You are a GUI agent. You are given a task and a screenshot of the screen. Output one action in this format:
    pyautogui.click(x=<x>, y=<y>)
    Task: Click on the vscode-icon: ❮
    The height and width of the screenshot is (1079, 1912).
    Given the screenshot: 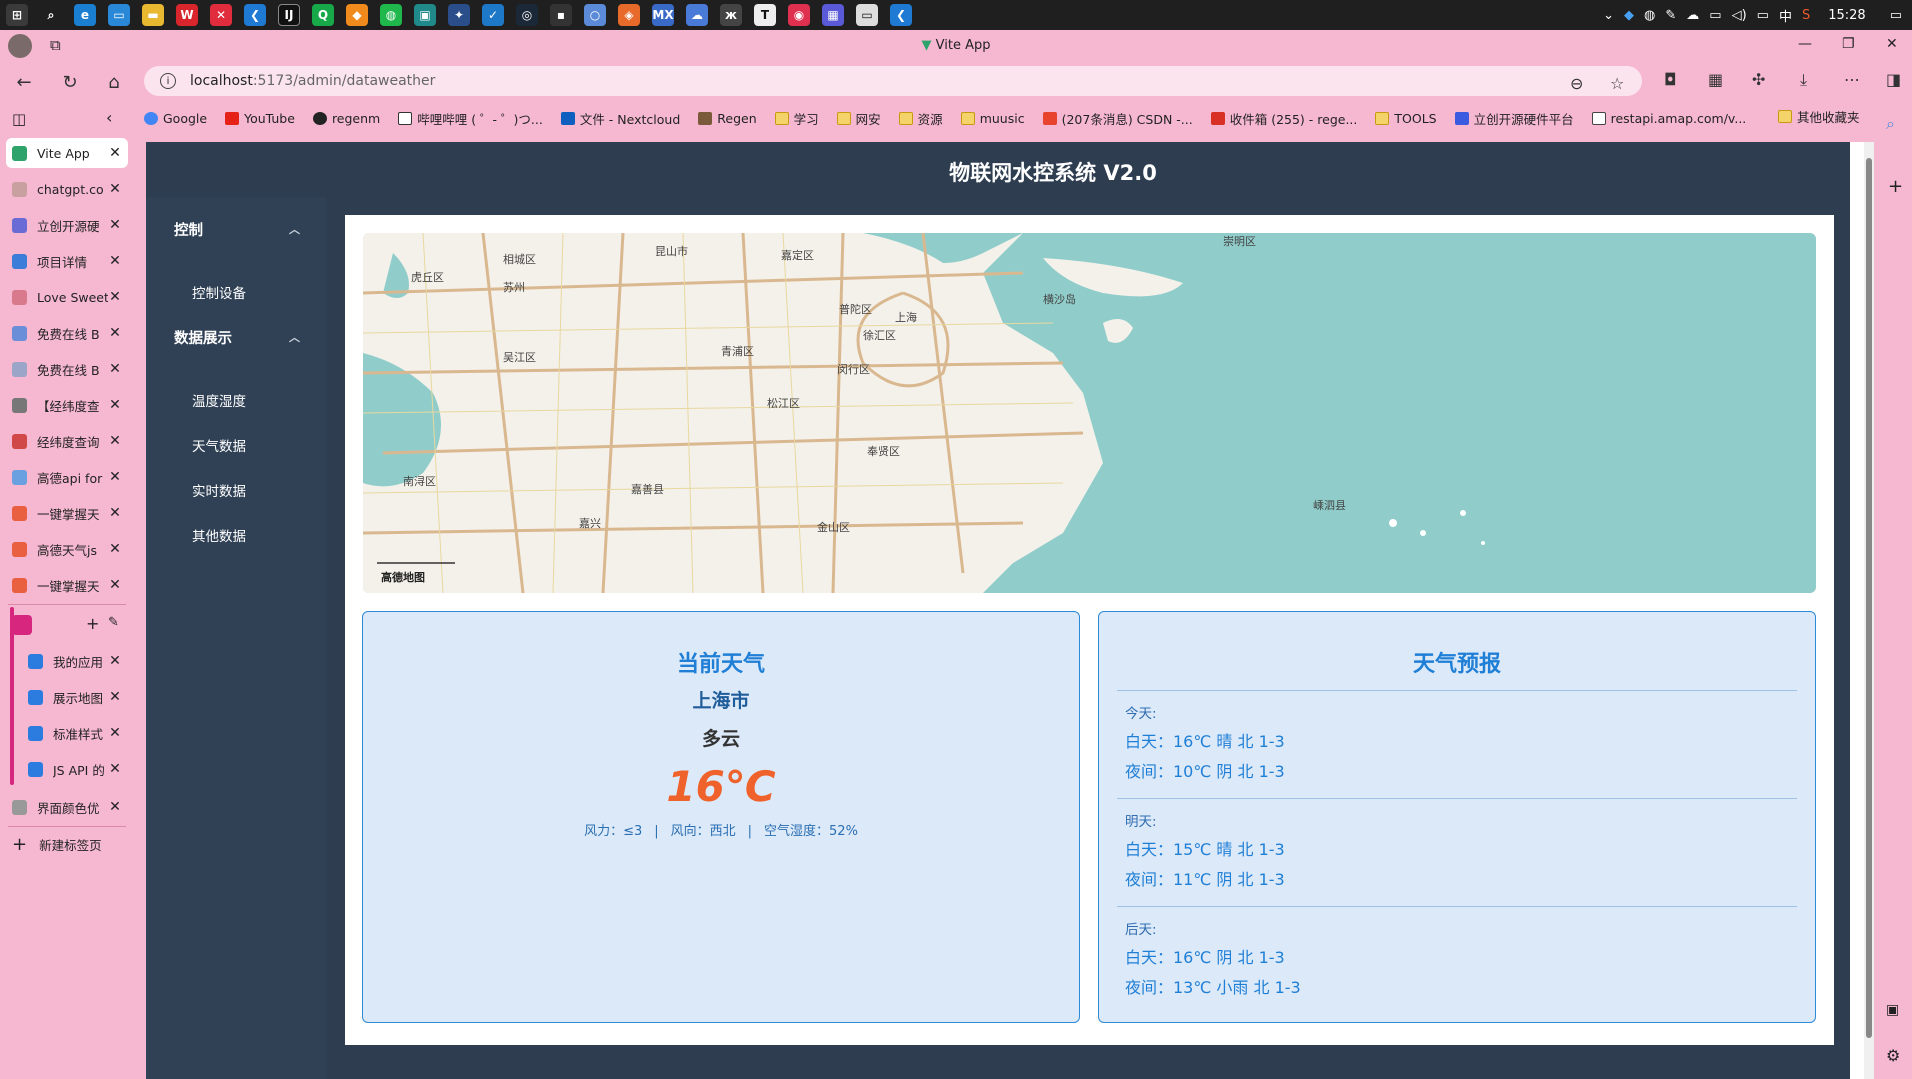 What is the action you would take?
    pyautogui.click(x=255, y=15)
    